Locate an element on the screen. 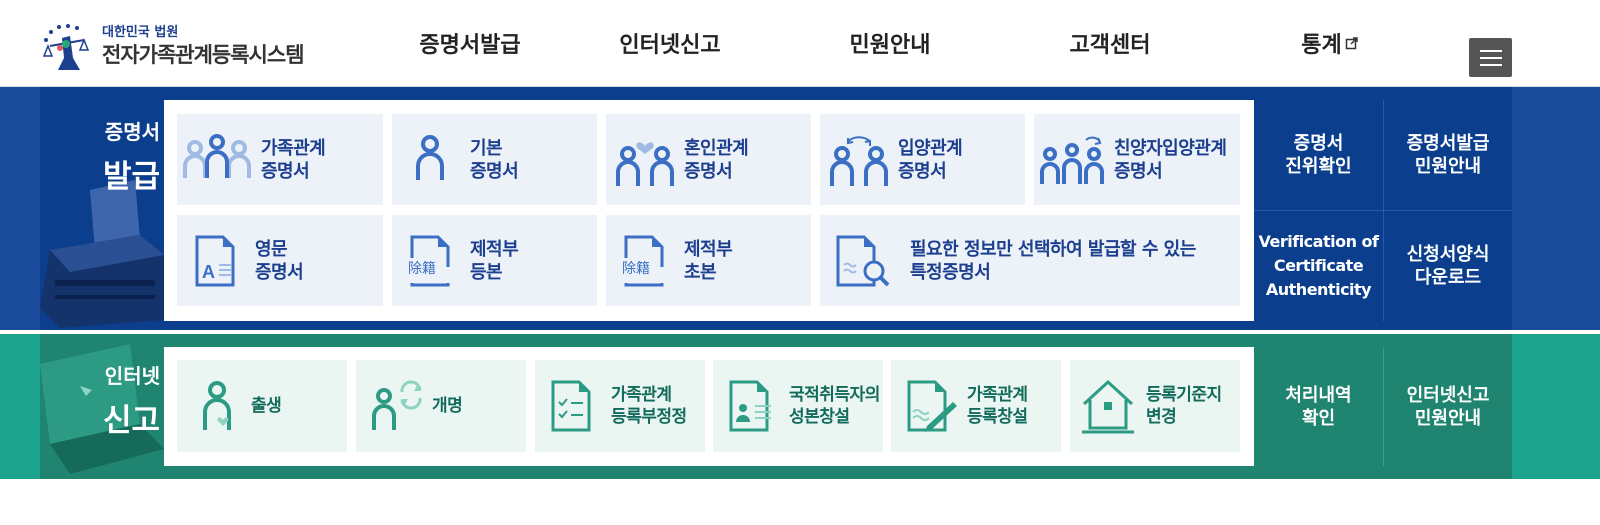 This screenshot has width=1600, height=525. card-english-certificate: A 영문 증명서 is located at coordinates (280, 260).